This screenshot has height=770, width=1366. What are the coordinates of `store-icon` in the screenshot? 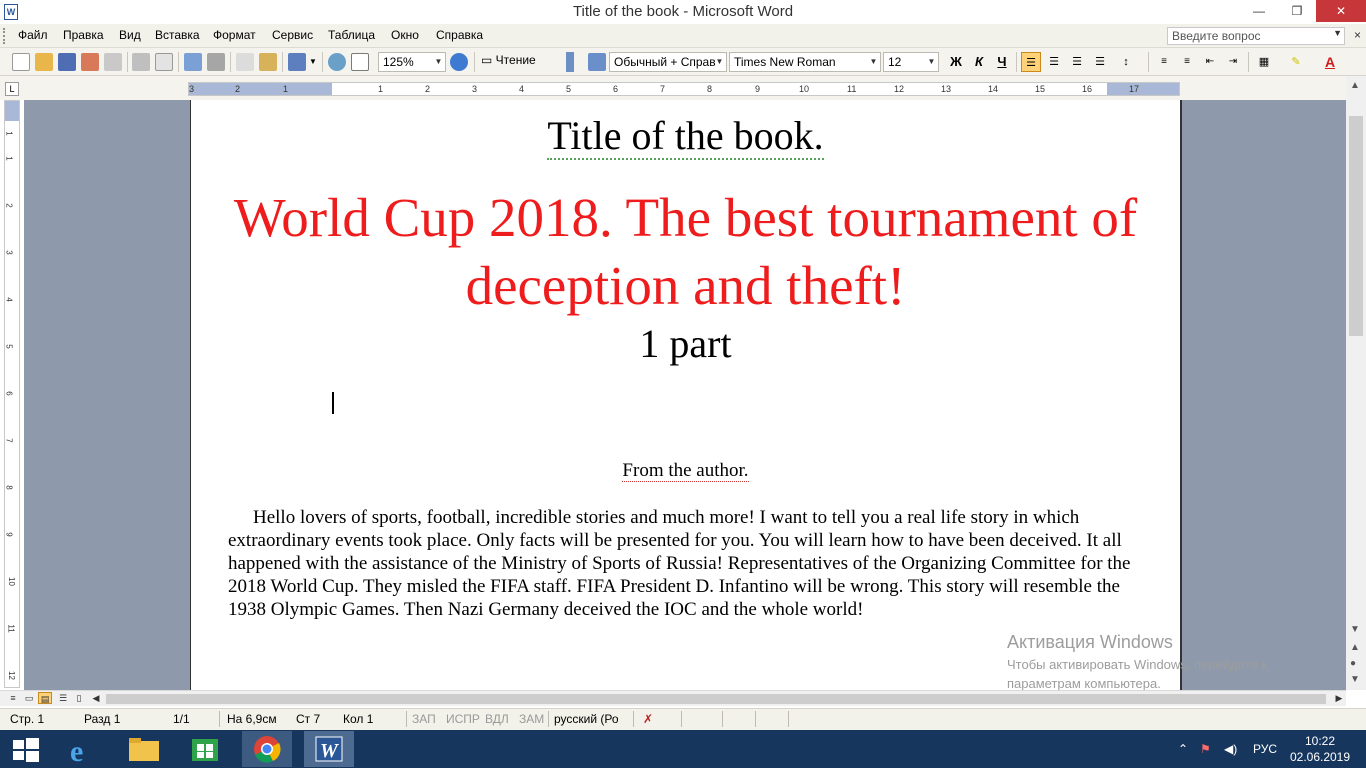 It's located at (205, 749).